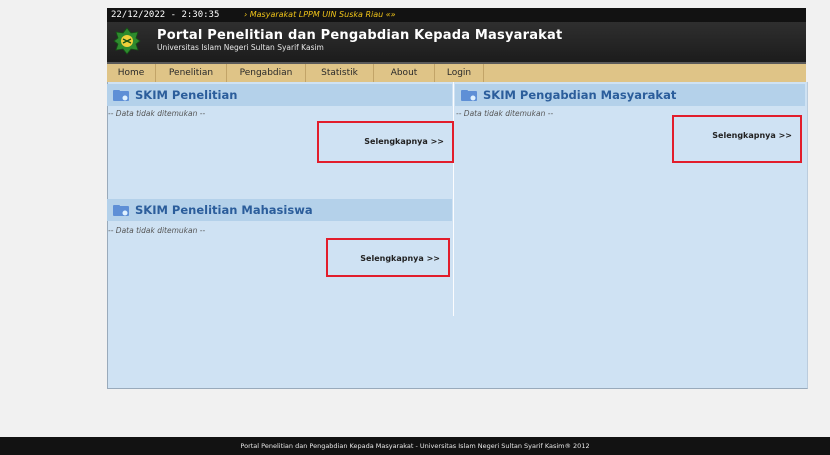 The width and height of the screenshot is (830, 455). Describe the element at coordinates (385, 142) in the screenshot. I see `selengkapnya-link-penelitian: Selengkapnya >>` at that location.